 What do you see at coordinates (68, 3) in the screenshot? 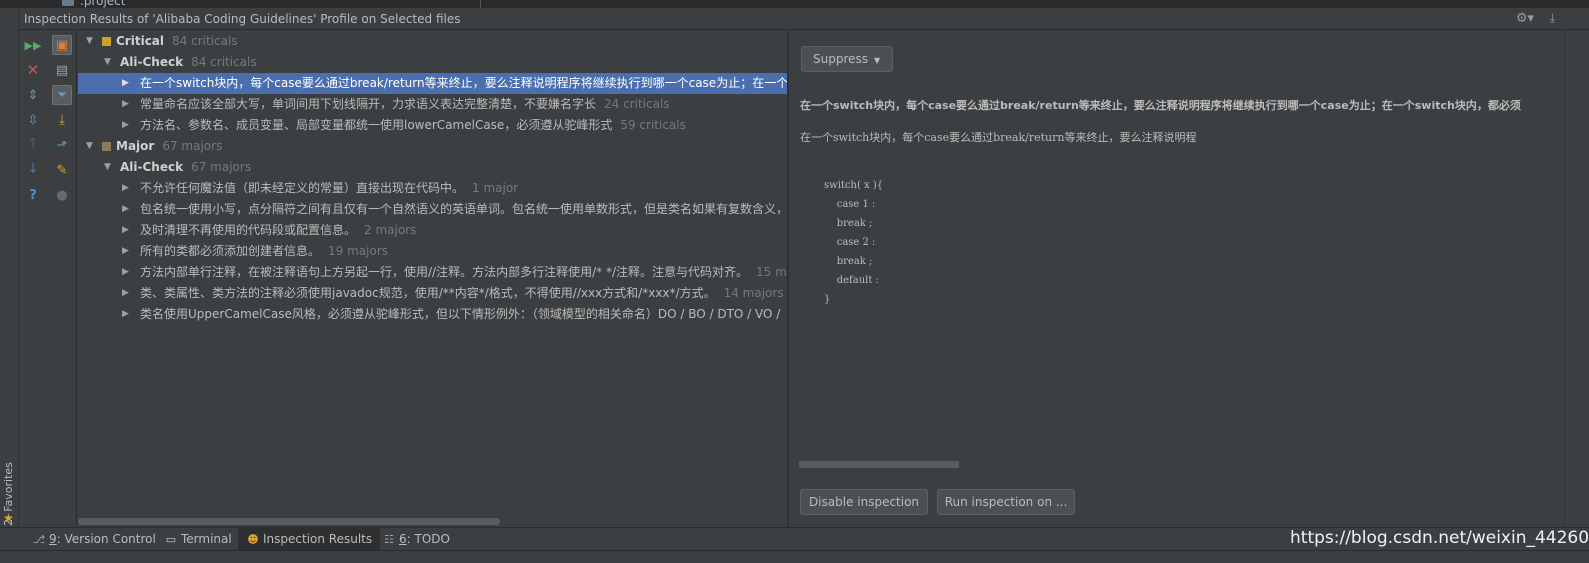
I see `file-icon` at bounding box center [68, 3].